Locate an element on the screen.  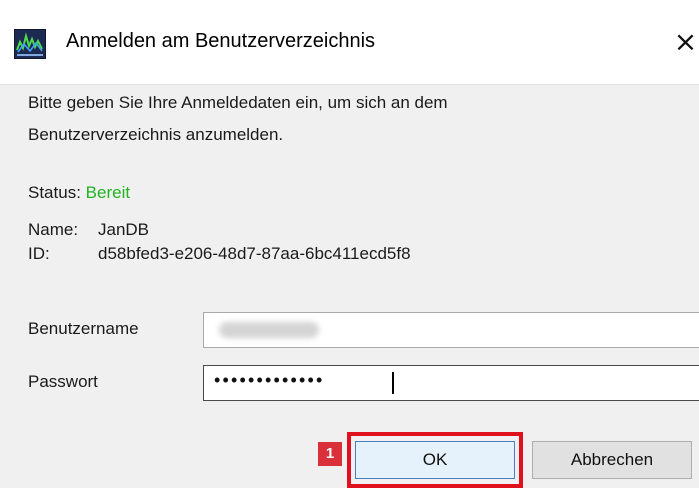
username-redacted-value is located at coordinates (269, 330).